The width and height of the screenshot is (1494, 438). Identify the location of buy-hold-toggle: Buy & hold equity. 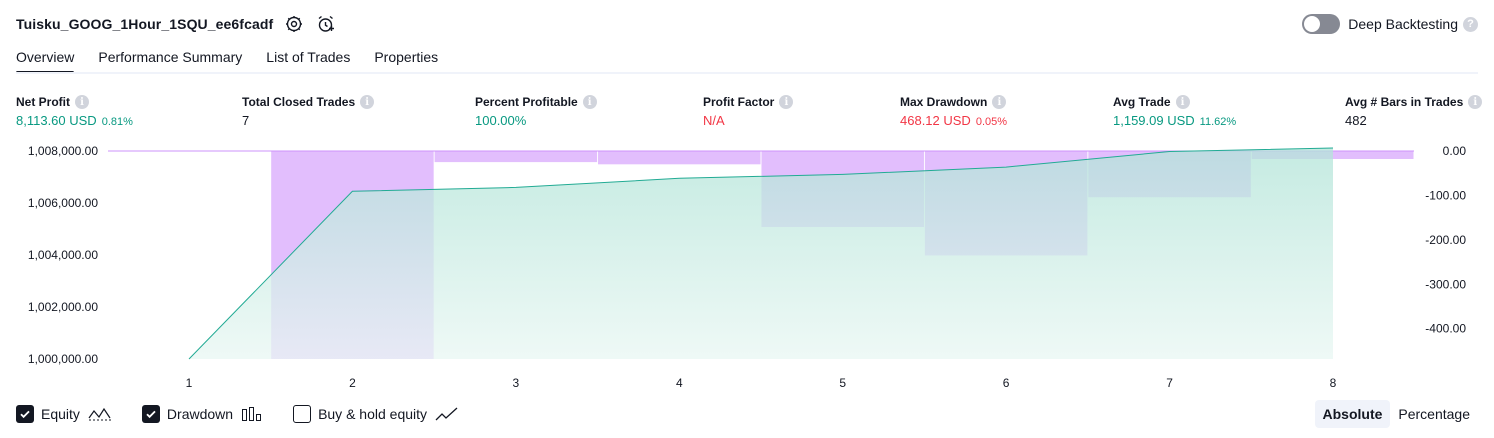
(376, 414).